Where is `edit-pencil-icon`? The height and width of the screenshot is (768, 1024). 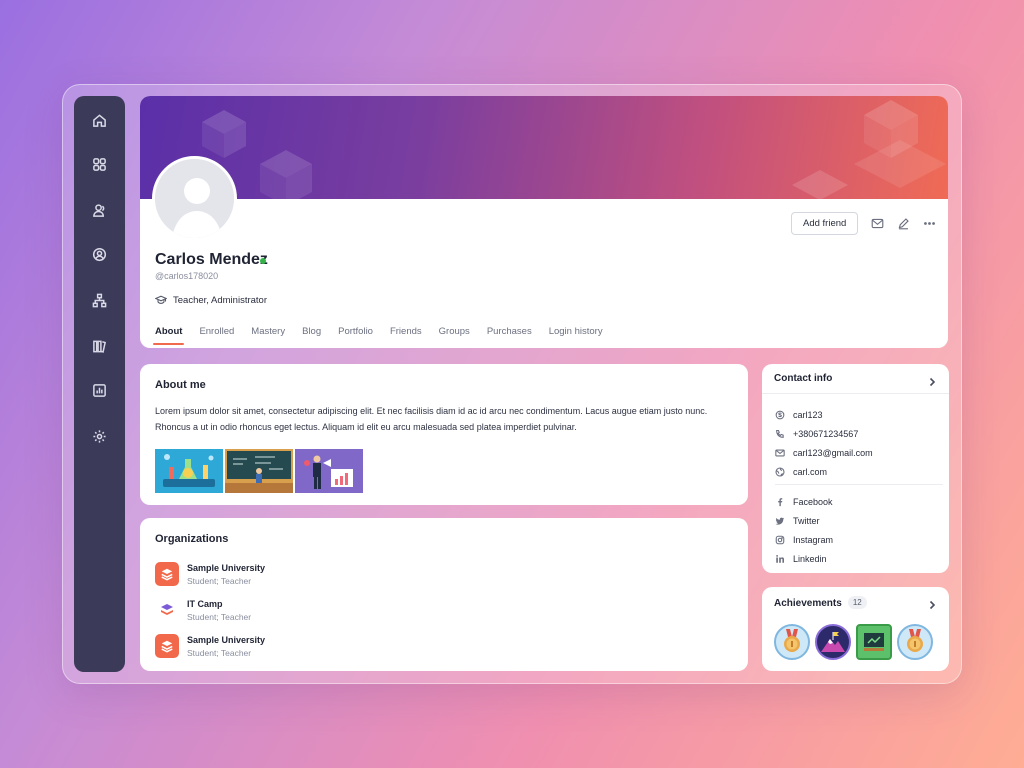
edit-pencil-icon is located at coordinates (903, 224).